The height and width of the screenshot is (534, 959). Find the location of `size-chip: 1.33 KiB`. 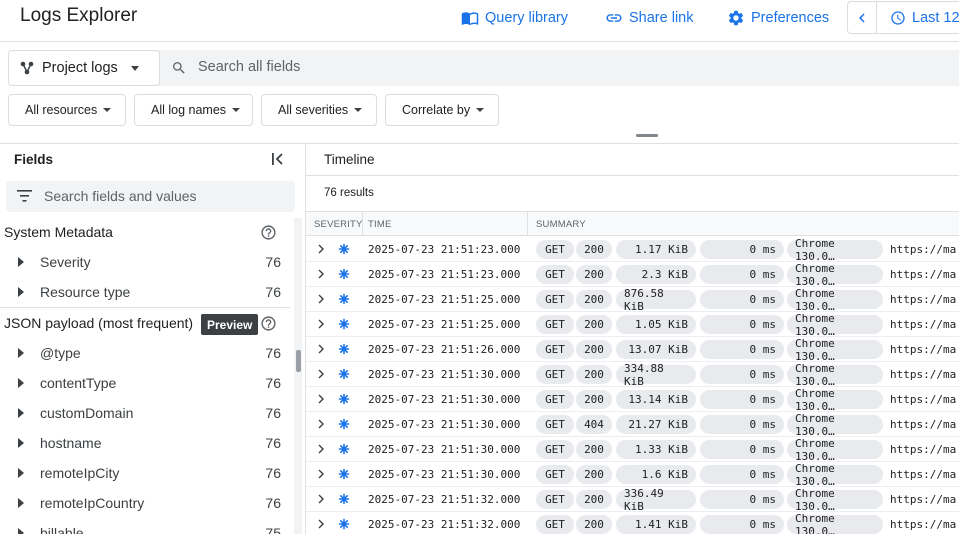

size-chip: 1.33 KiB is located at coordinates (656, 449).